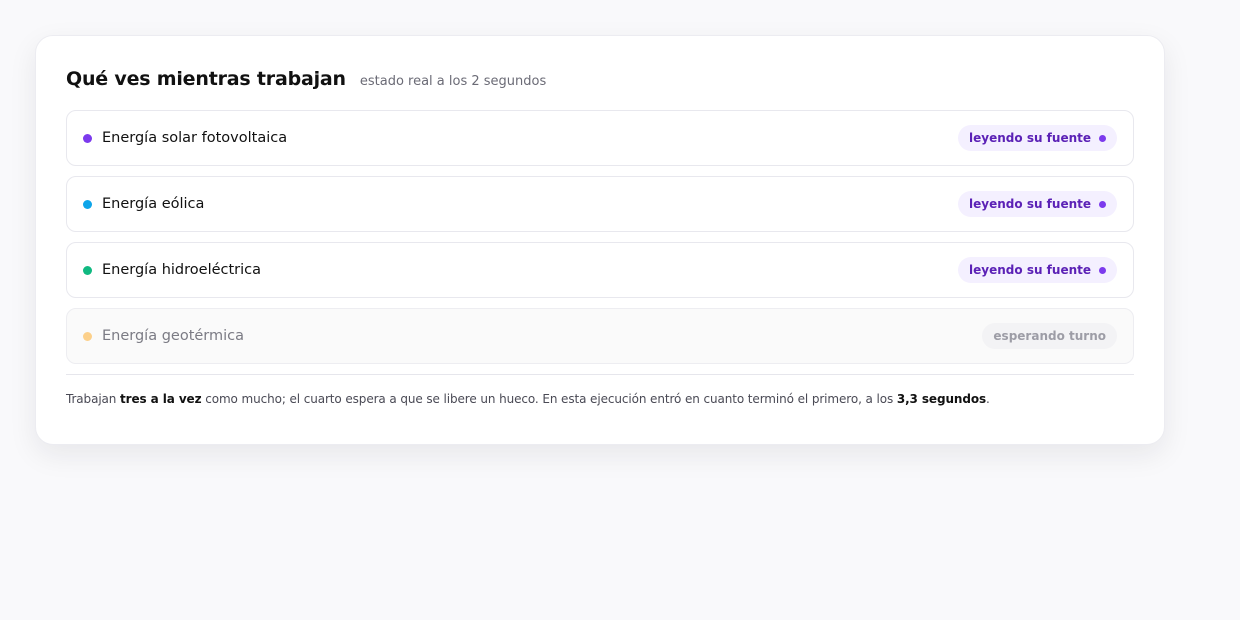 The width and height of the screenshot is (1240, 620). What do you see at coordinates (941, 399) in the screenshot?
I see `footnote-emphasis: 3,3 segundos` at bounding box center [941, 399].